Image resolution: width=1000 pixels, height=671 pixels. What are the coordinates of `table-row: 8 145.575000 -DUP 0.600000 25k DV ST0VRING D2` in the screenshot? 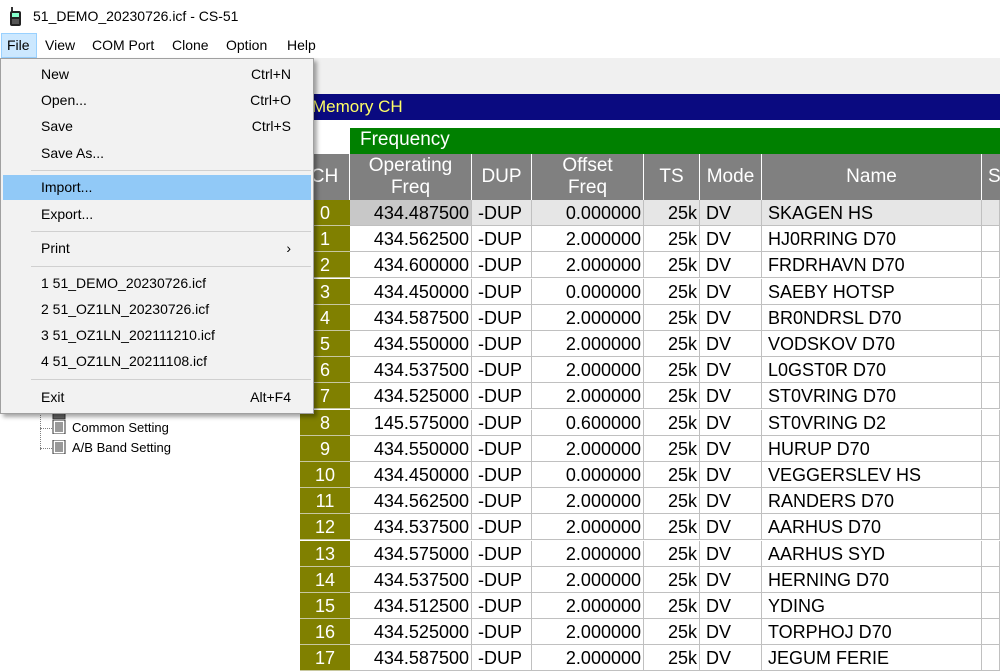 It's located at (650, 422).